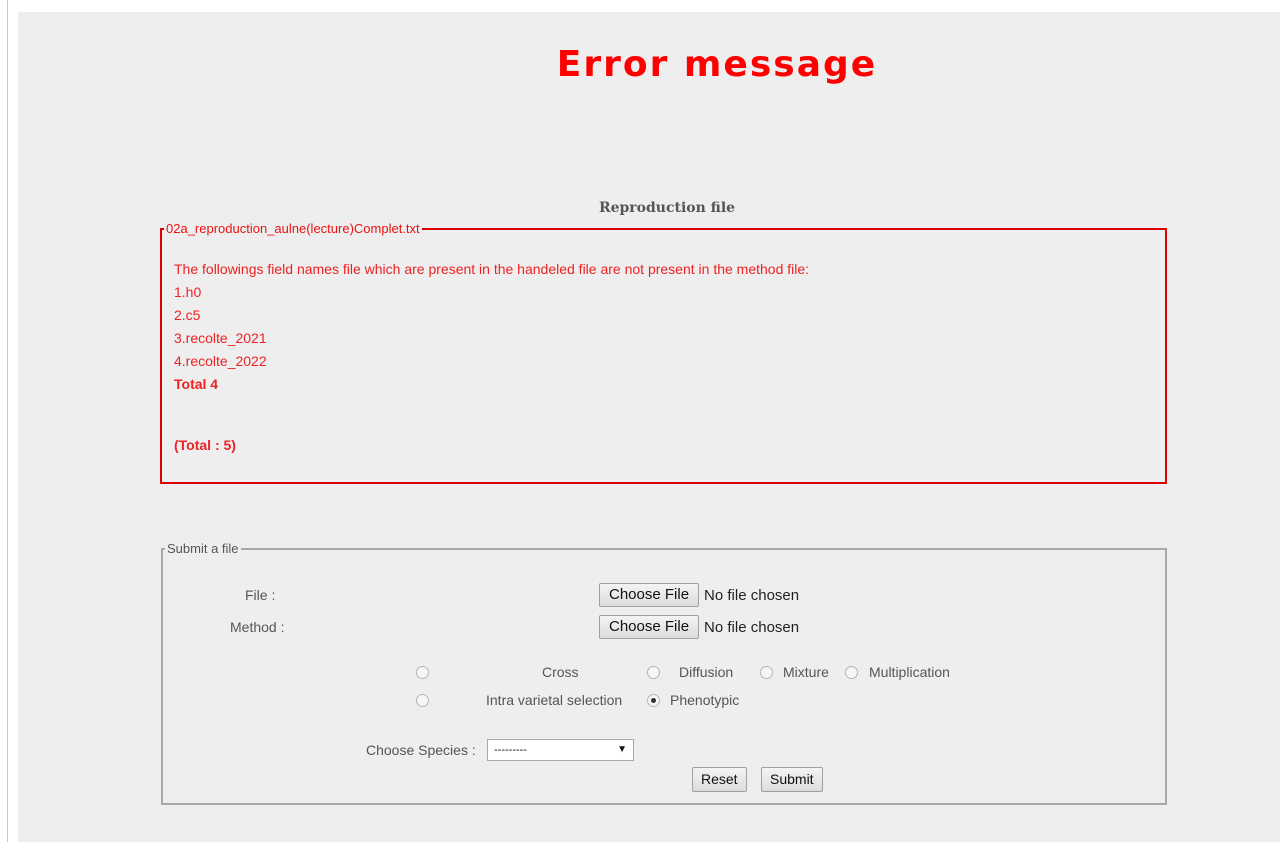 This screenshot has width=1280, height=842. What do you see at coordinates (851, 672) in the screenshot?
I see `radio-multiplication` at bounding box center [851, 672].